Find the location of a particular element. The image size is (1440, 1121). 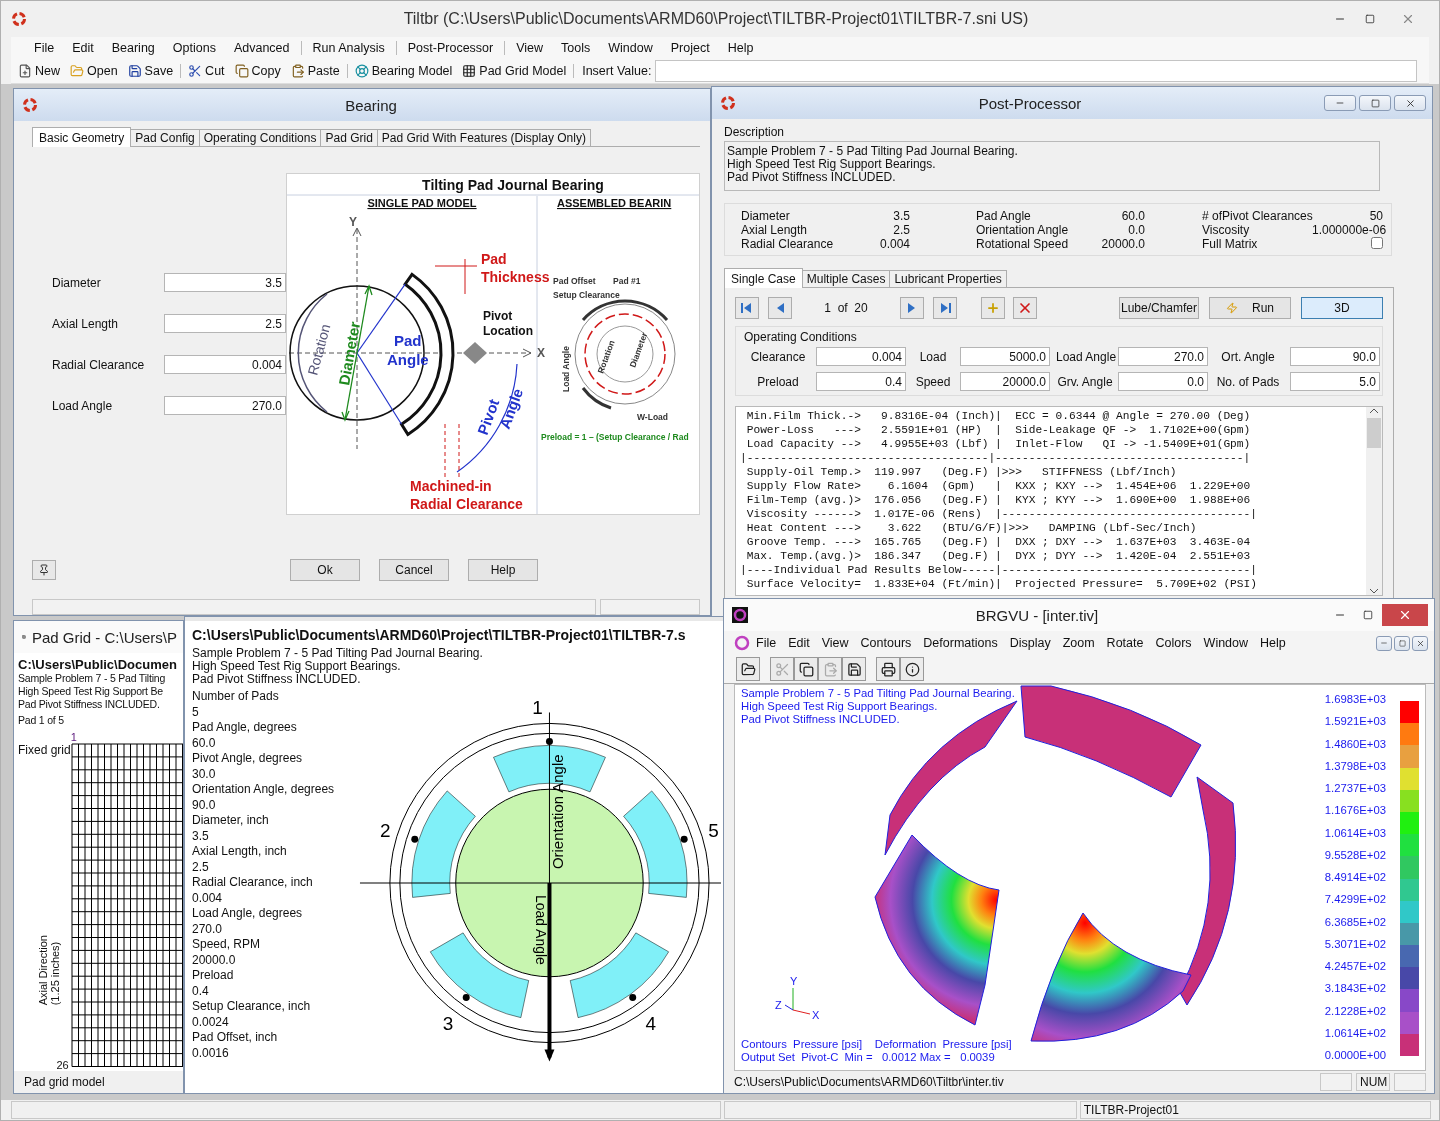

last-button is located at coordinates (945, 308).